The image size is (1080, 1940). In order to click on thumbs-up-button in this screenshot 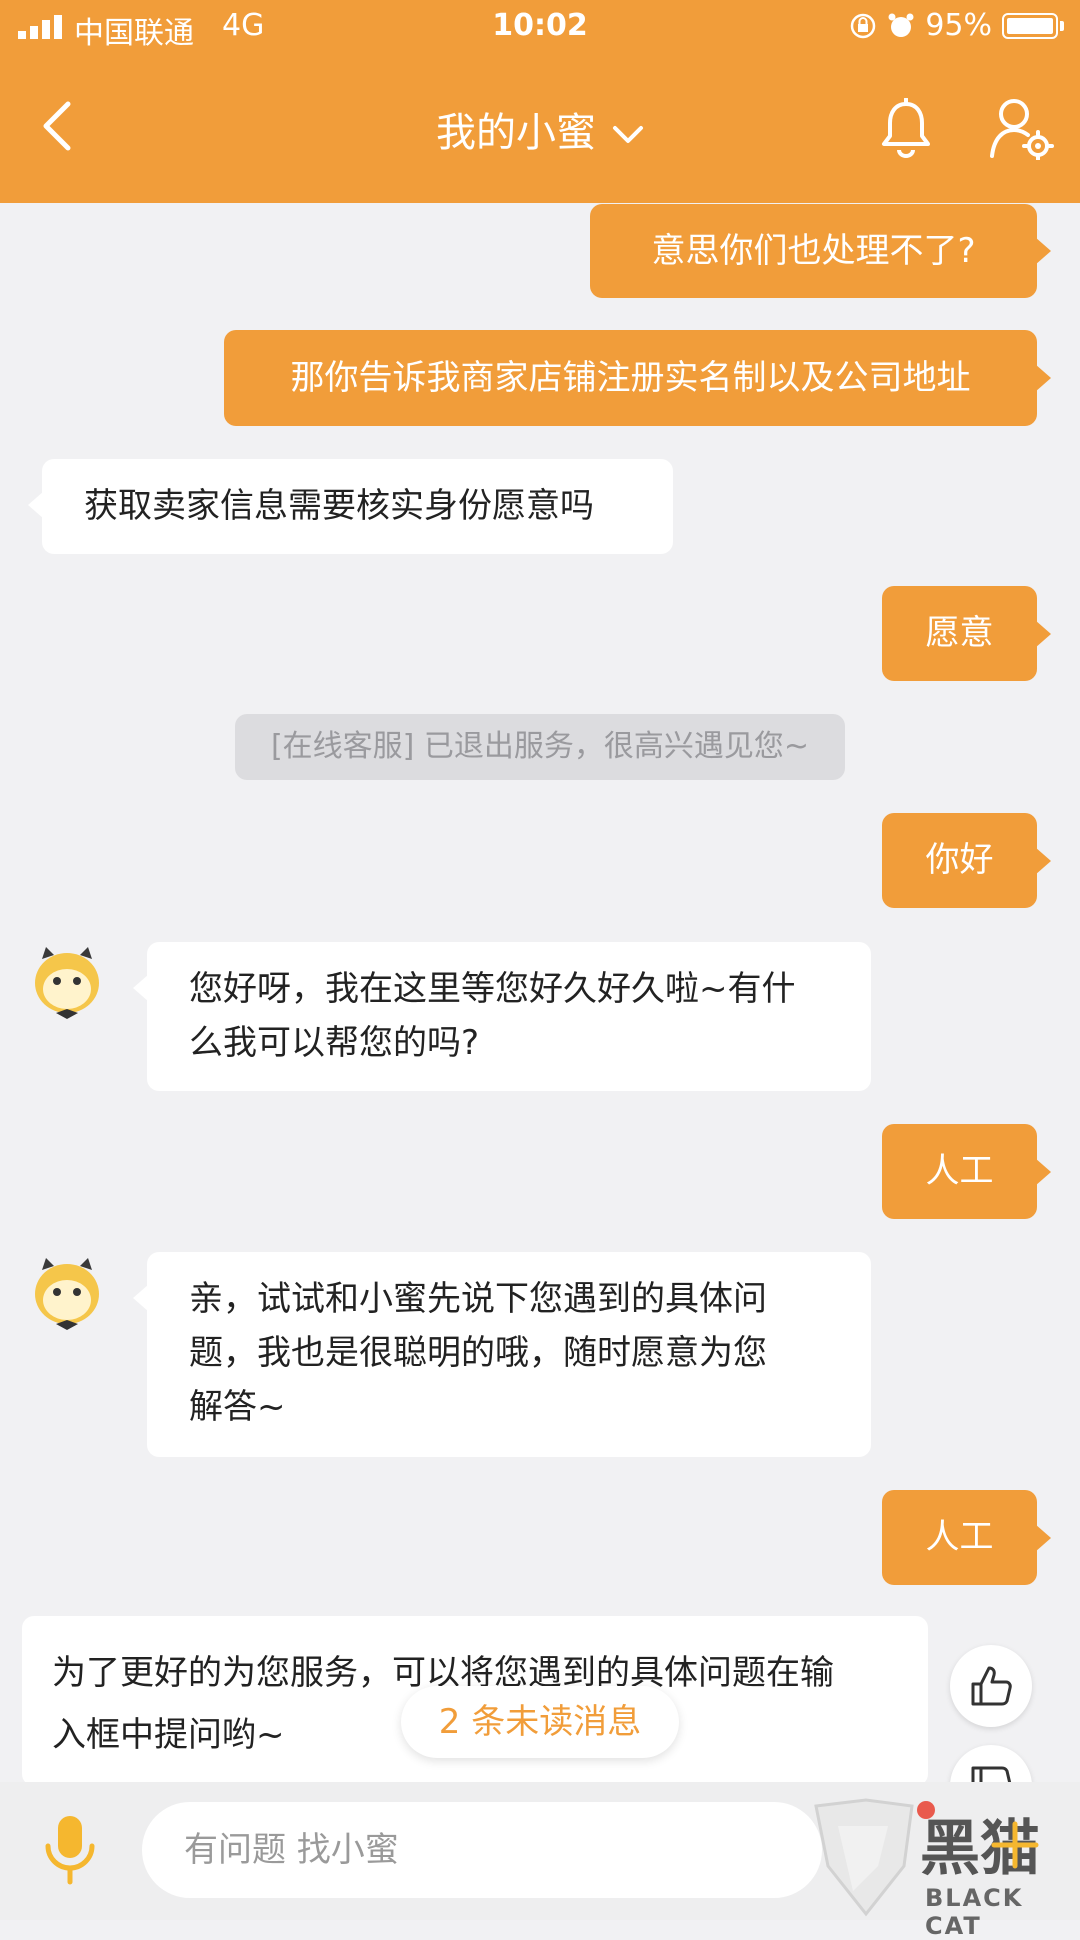, I will do `click(991, 1686)`.